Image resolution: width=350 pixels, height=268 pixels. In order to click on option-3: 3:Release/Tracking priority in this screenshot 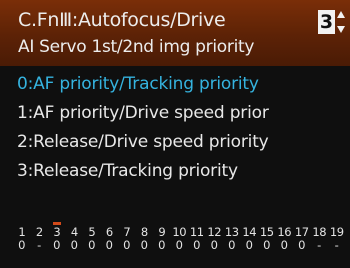, I will do `click(175, 171)`.